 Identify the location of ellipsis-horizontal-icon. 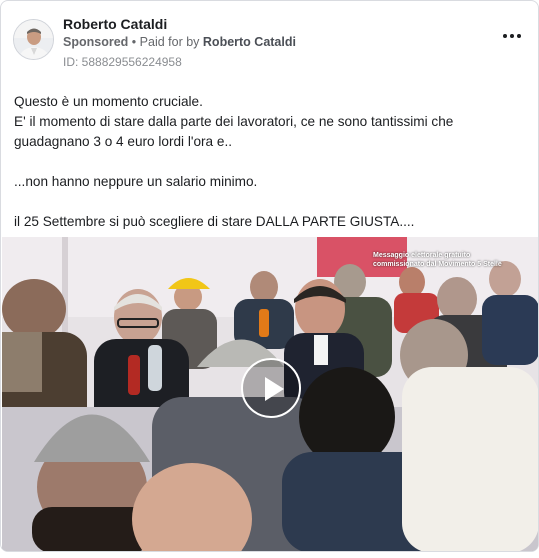
(512, 36).